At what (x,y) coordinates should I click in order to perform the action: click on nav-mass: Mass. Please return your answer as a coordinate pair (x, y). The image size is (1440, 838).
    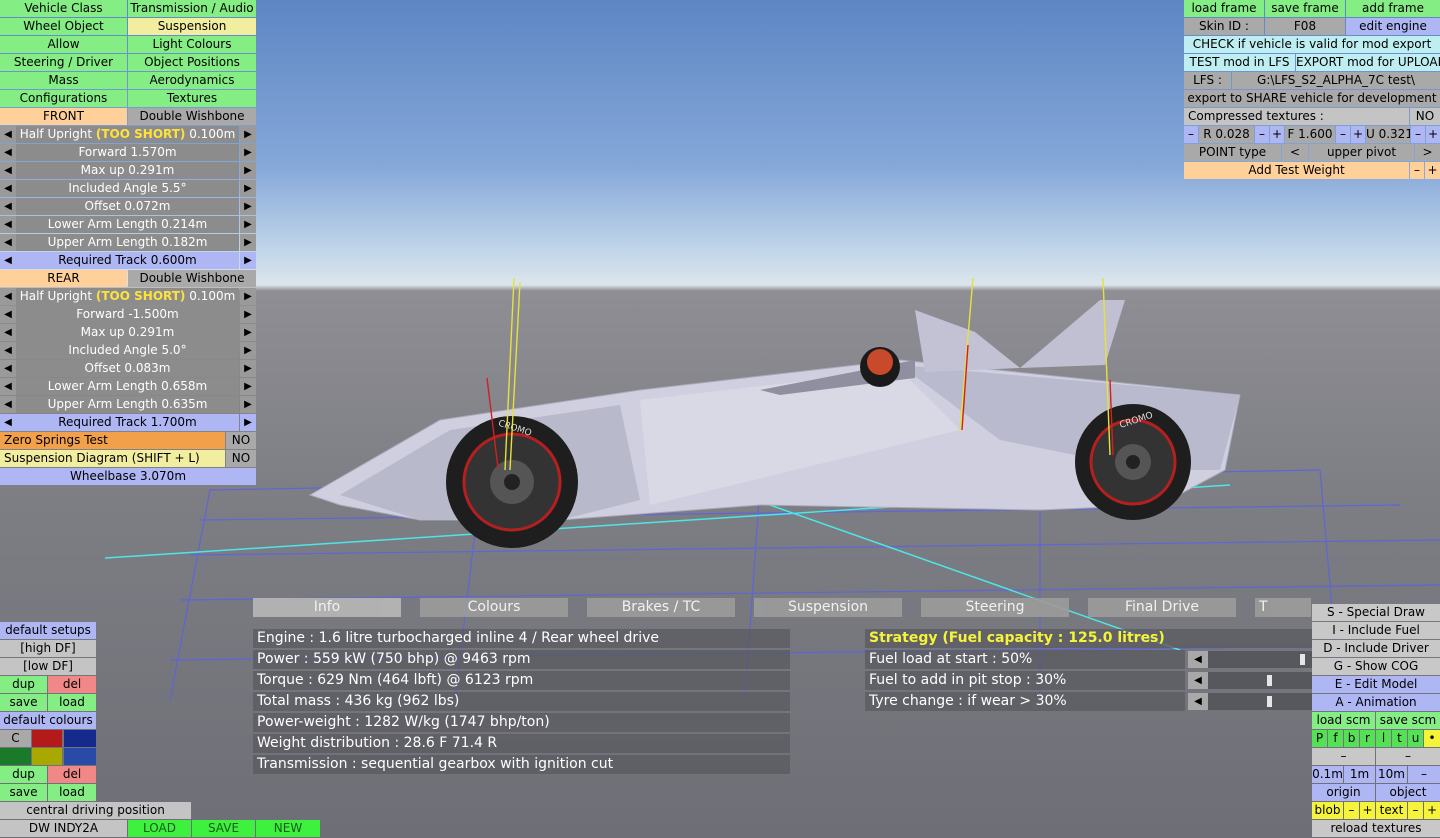
    Looking at the image, I should click on (63, 80).